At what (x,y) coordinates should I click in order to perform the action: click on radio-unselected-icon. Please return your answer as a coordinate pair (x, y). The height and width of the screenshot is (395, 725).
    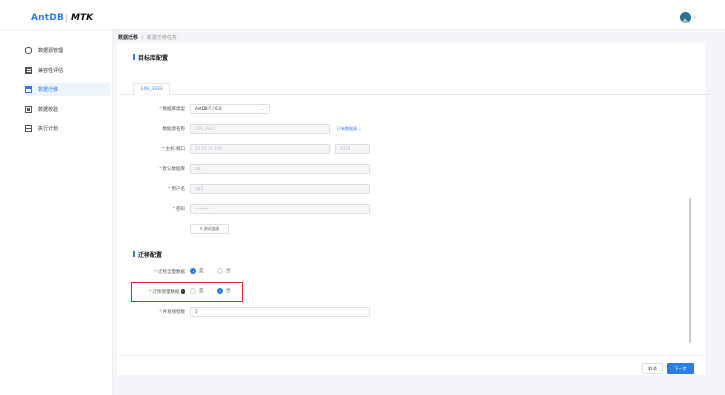
    Looking at the image, I should click on (220, 271).